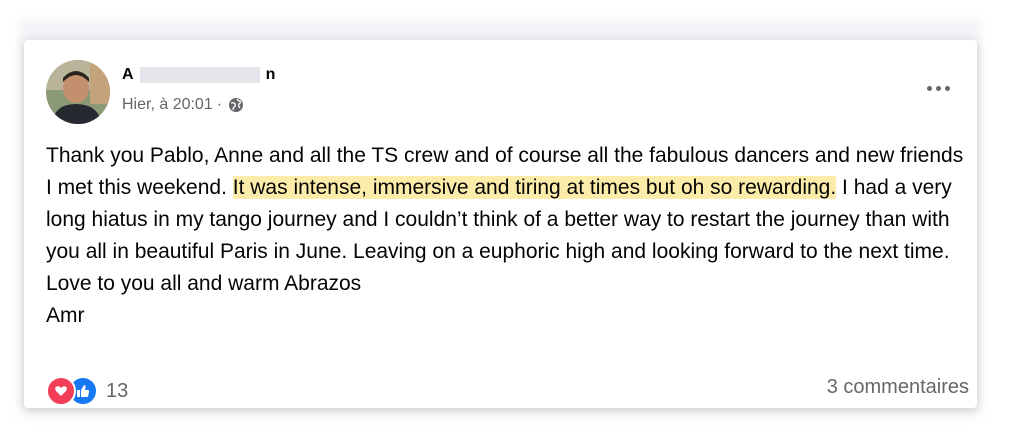 The height and width of the screenshot is (441, 1013). Describe the element at coordinates (898, 387) in the screenshot. I see `comments-count-link: 3 commentaires` at that location.